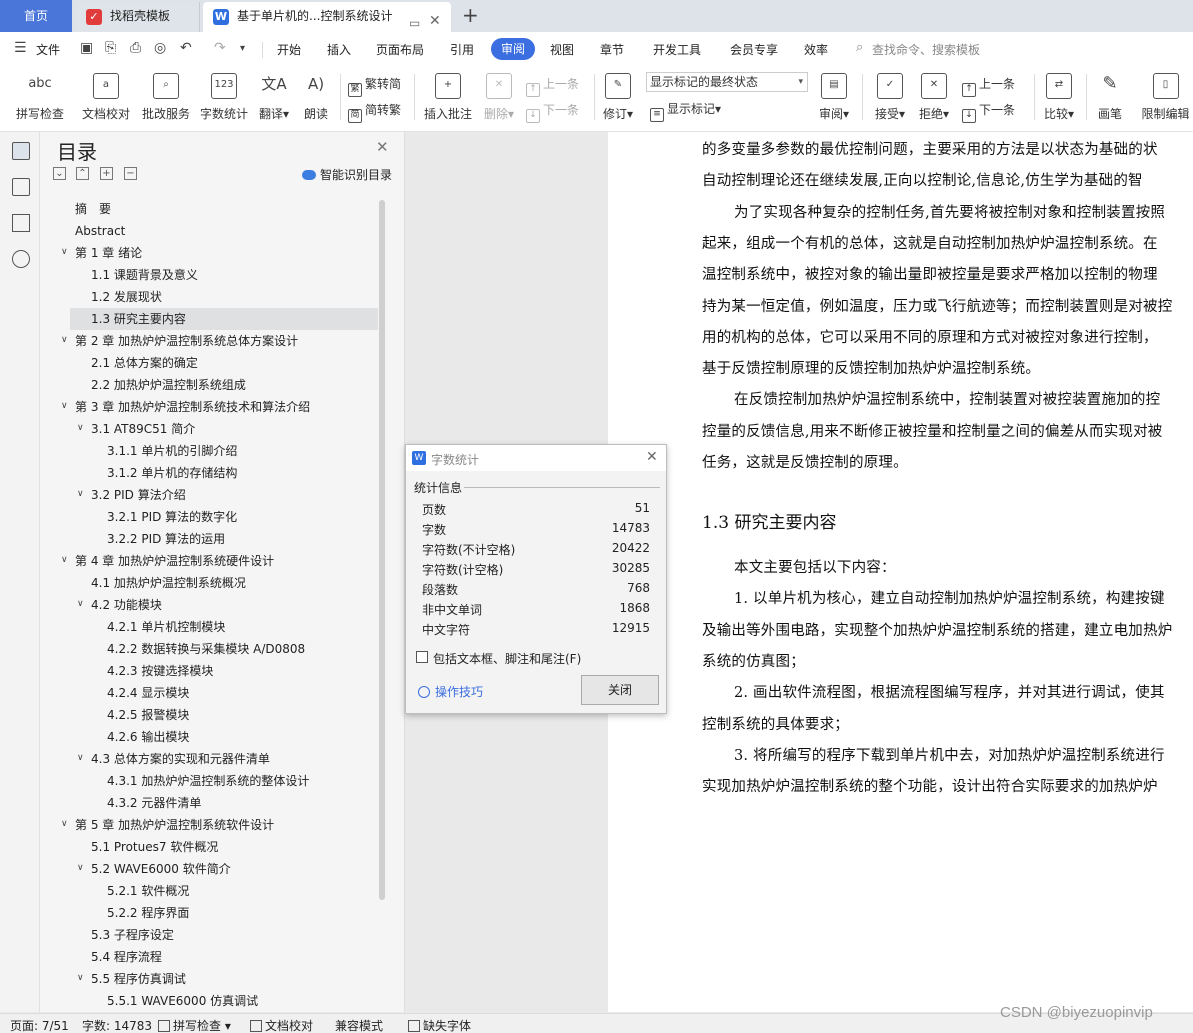 The width and height of the screenshot is (1193, 1033). I want to click on menu-view: 视图, so click(562, 49).